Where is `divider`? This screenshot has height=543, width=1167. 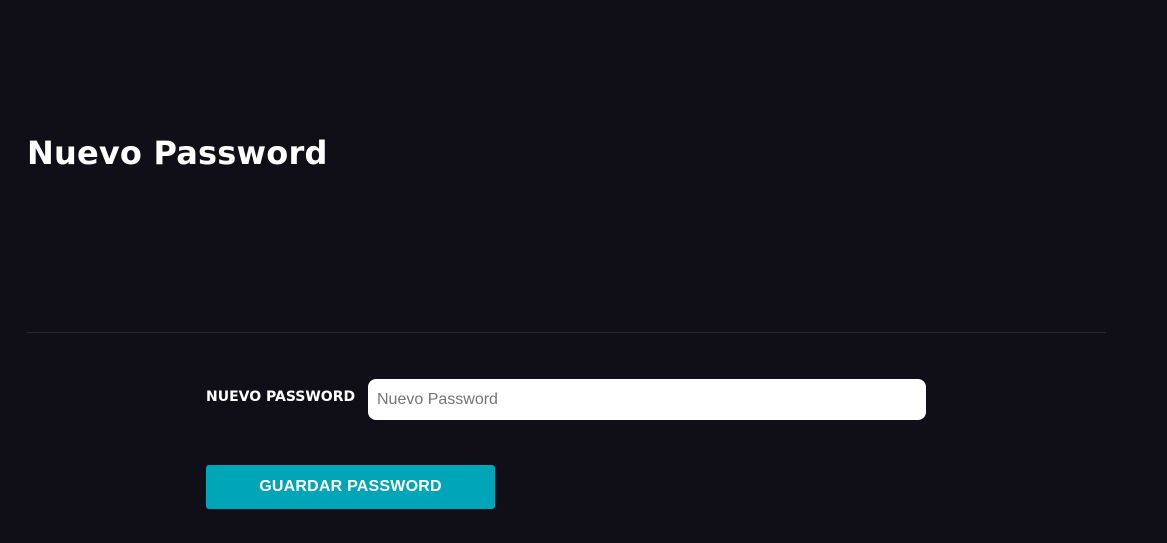 divider is located at coordinates (566, 332).